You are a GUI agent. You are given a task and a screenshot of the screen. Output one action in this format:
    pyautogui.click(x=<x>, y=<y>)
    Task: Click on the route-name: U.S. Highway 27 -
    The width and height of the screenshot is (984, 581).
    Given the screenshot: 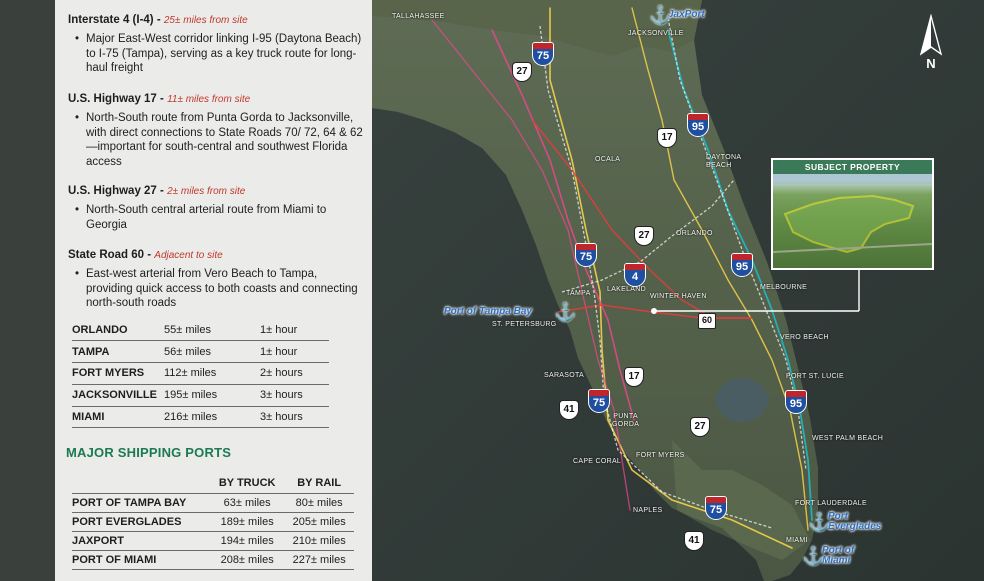 What is the action you would take?
    pyautogui.click(x=116, y=191)
    